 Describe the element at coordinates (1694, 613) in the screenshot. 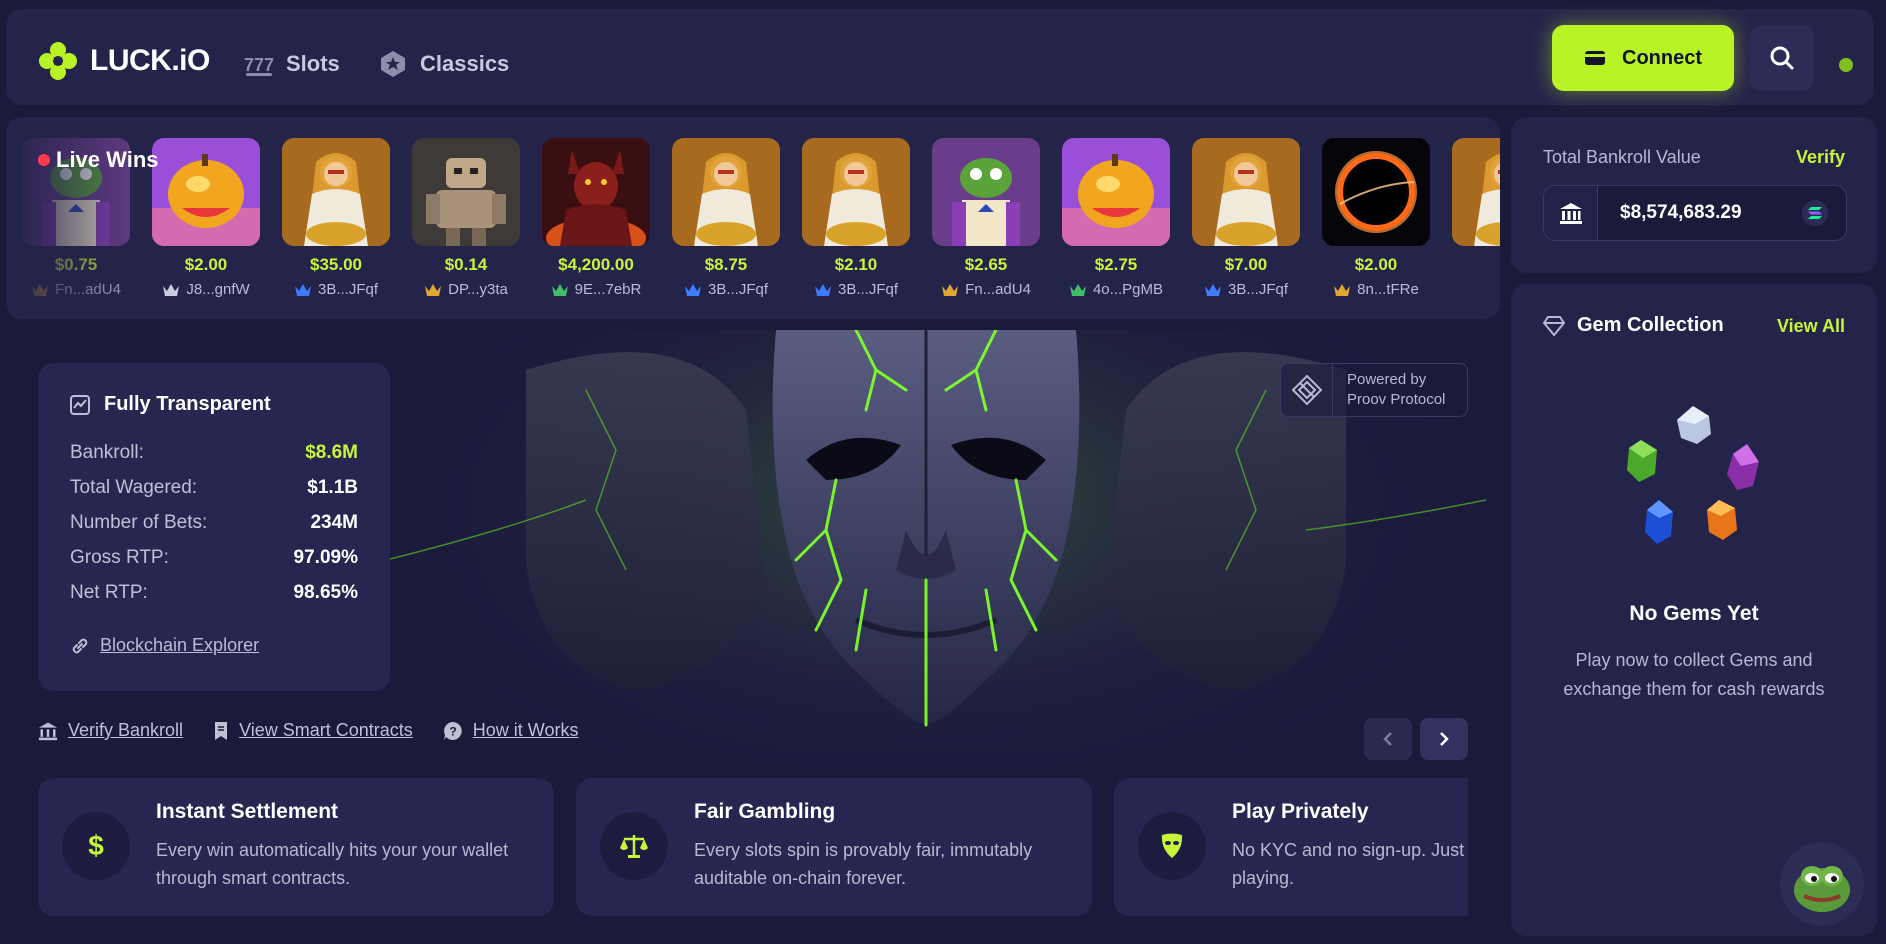

I see `no-gems-title: No Gems Yet` at that location.